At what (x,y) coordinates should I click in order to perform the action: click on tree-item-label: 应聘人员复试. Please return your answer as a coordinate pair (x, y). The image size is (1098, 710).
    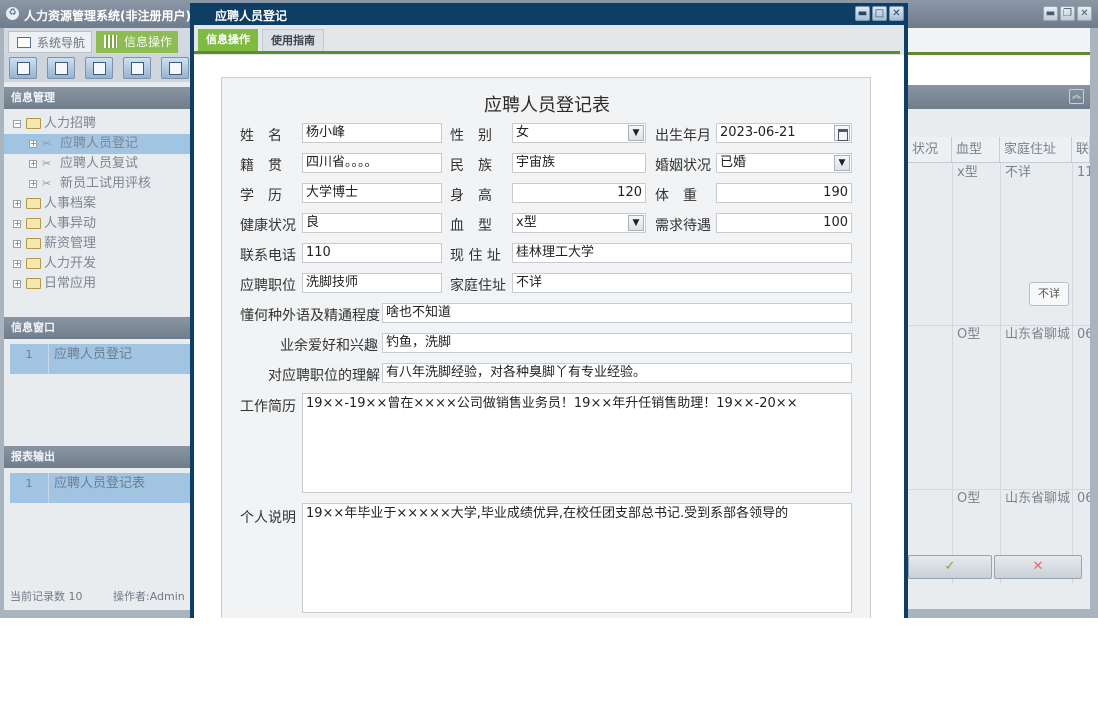
    Looking at the image, I should click on (99, 163).